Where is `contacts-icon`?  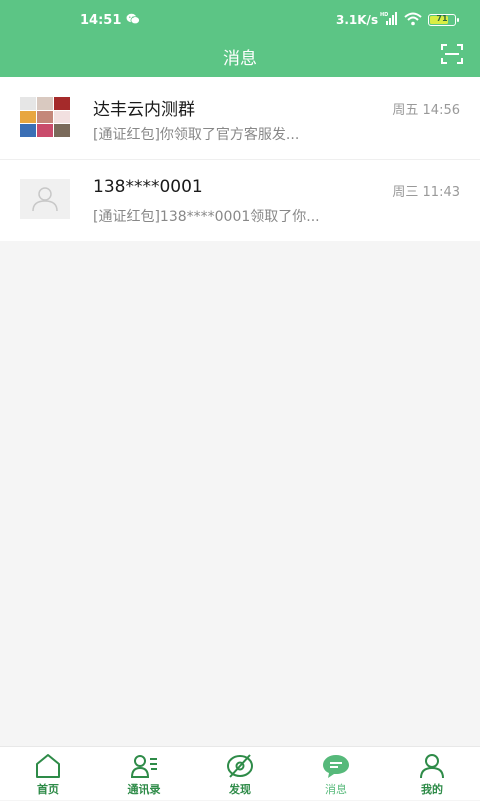 contacts-icon is located at coordinates (143, 766).